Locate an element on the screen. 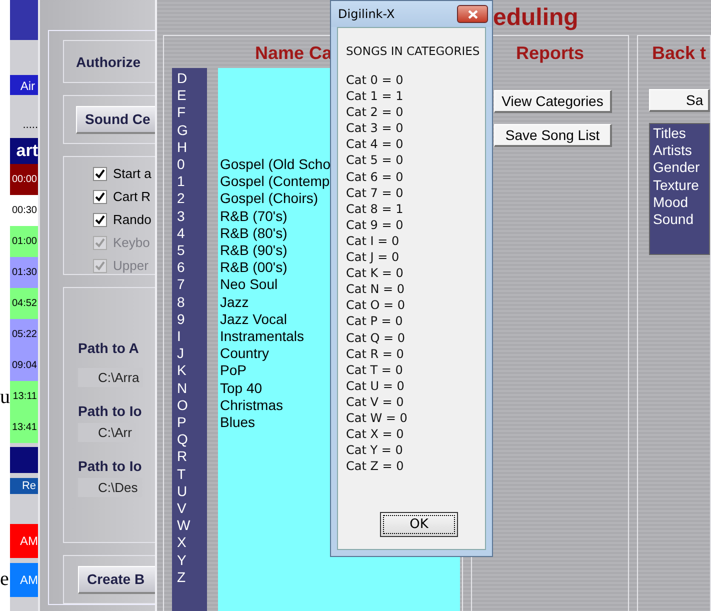 Image resolution: width=711 pixels, height=611 pixels. air-button: Air is located at coordinates (24, 85).